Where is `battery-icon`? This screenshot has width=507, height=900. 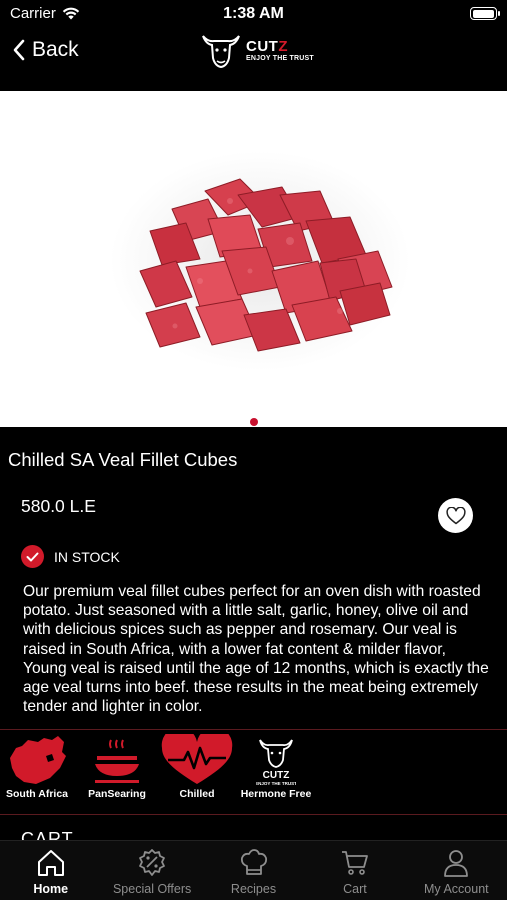
battery-icon is located at coordinates (485, 13).